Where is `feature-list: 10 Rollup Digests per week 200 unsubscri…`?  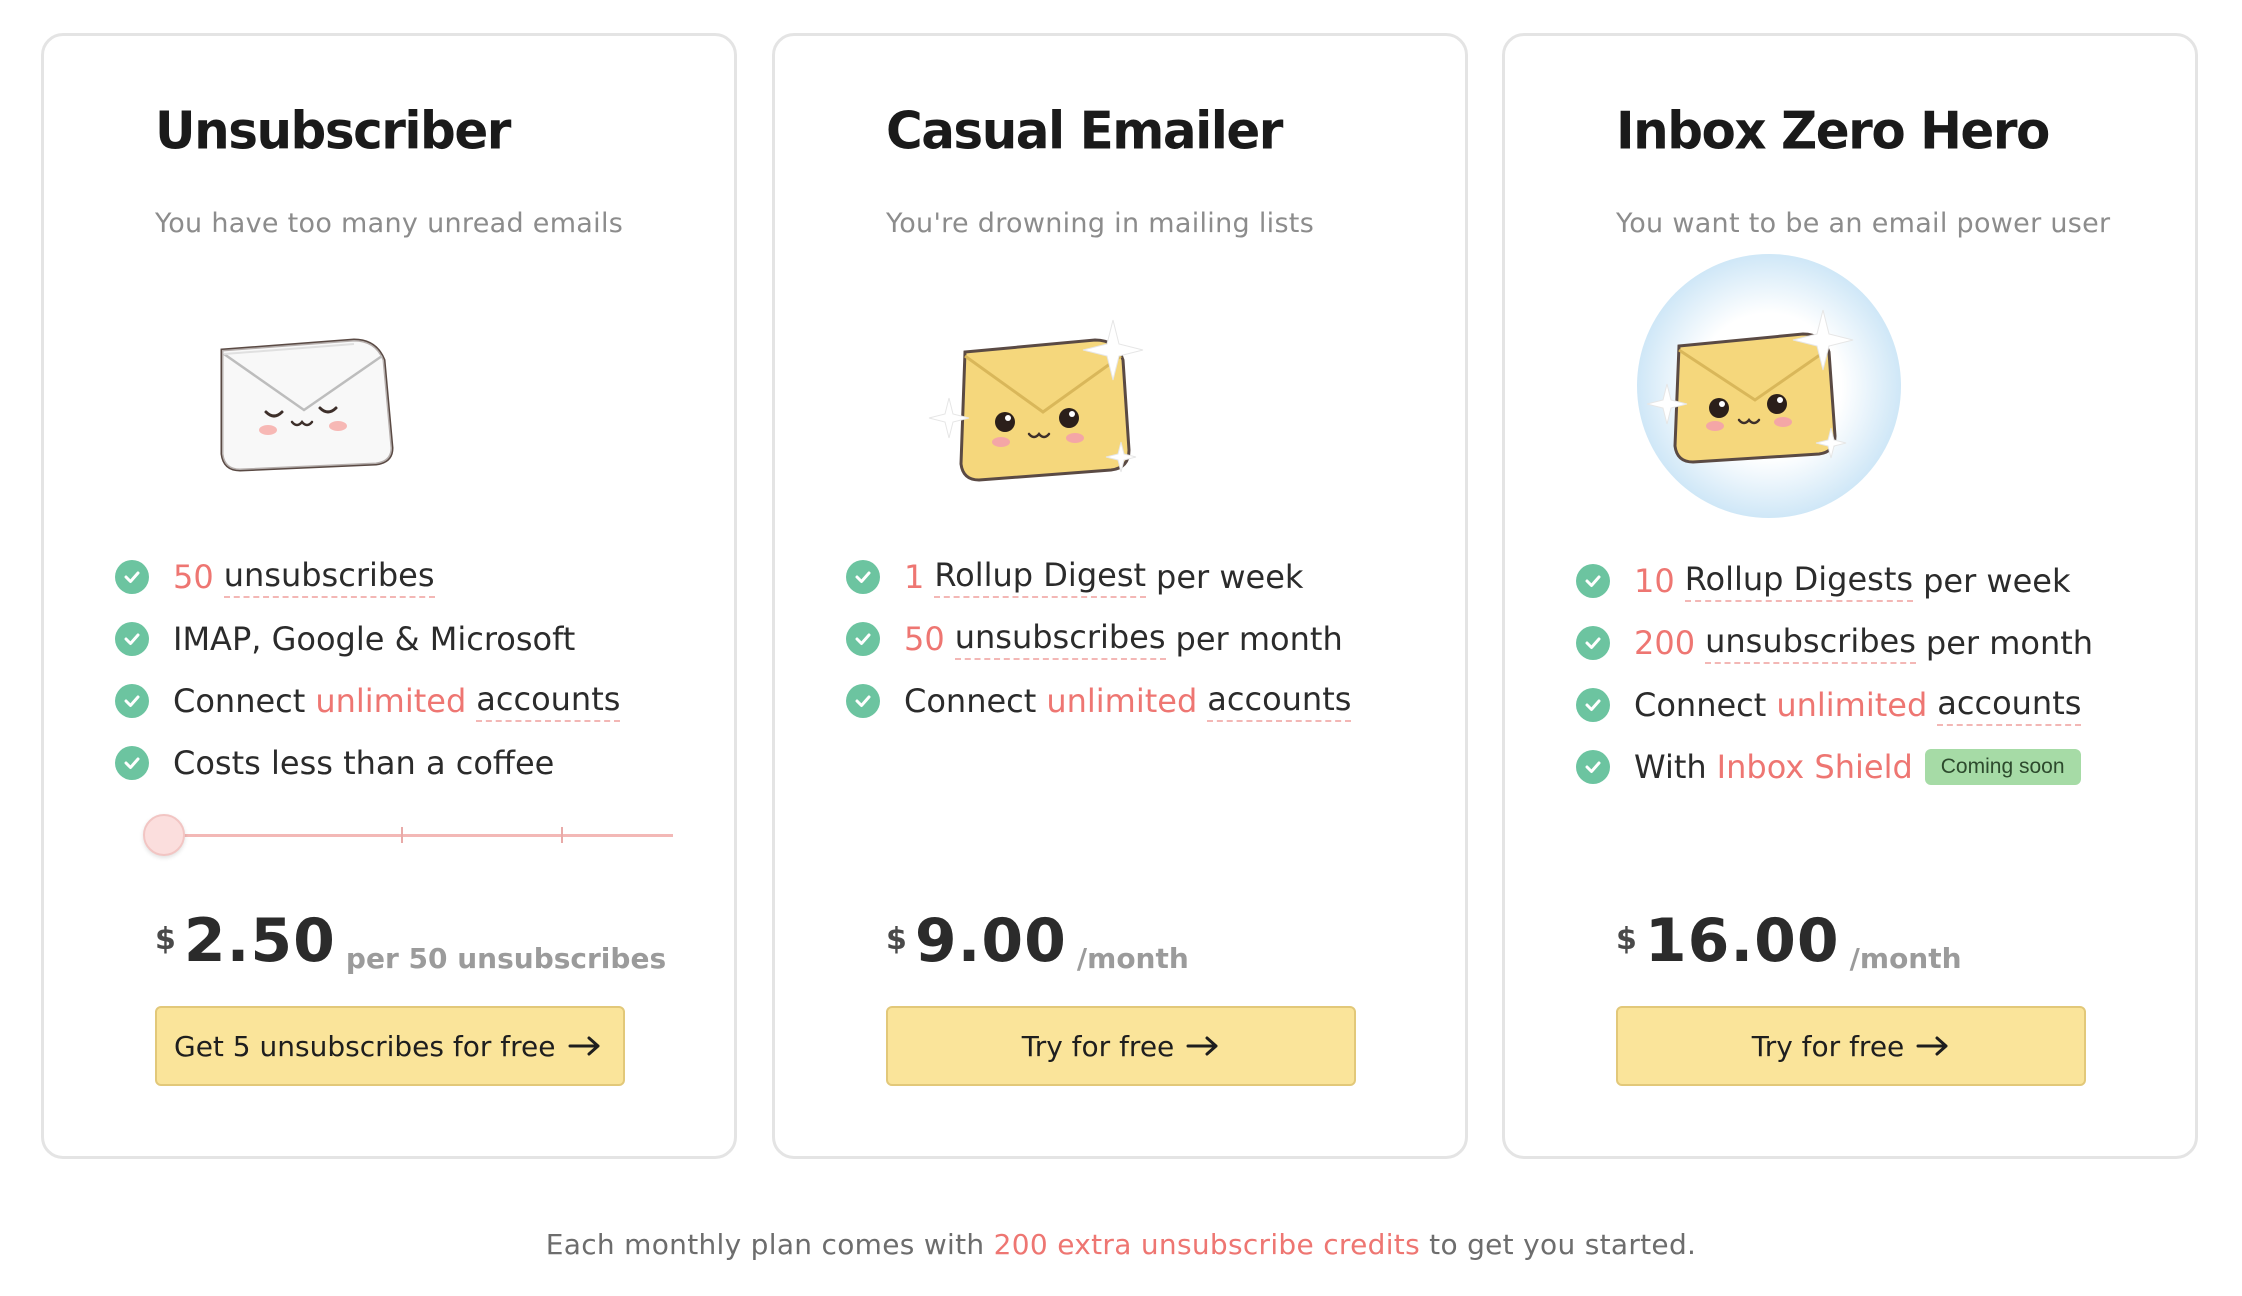
feature-list: 10 Rollup Digests per week 200 unsubscri… is located at coordinates (1834, 674).